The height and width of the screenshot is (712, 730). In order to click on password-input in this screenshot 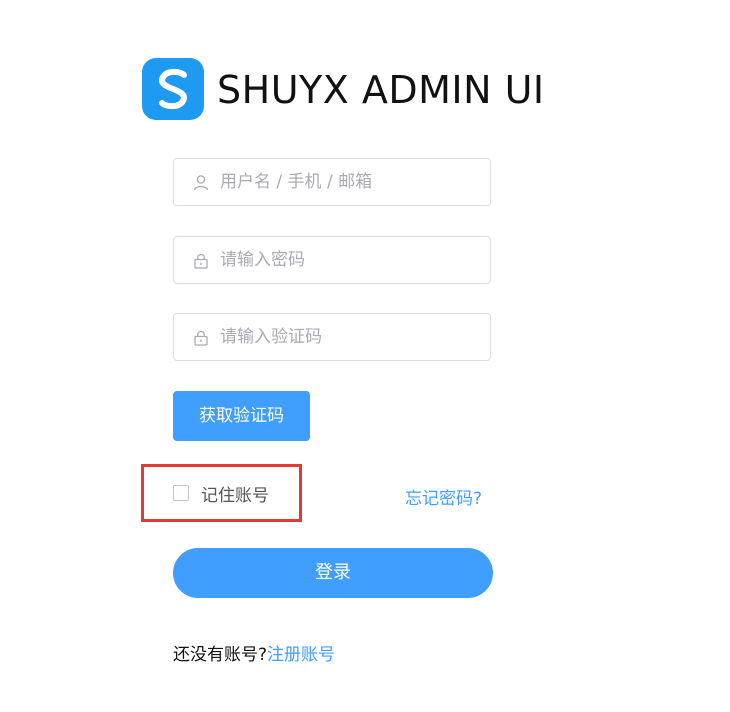, I will do `click(350, 260)`.